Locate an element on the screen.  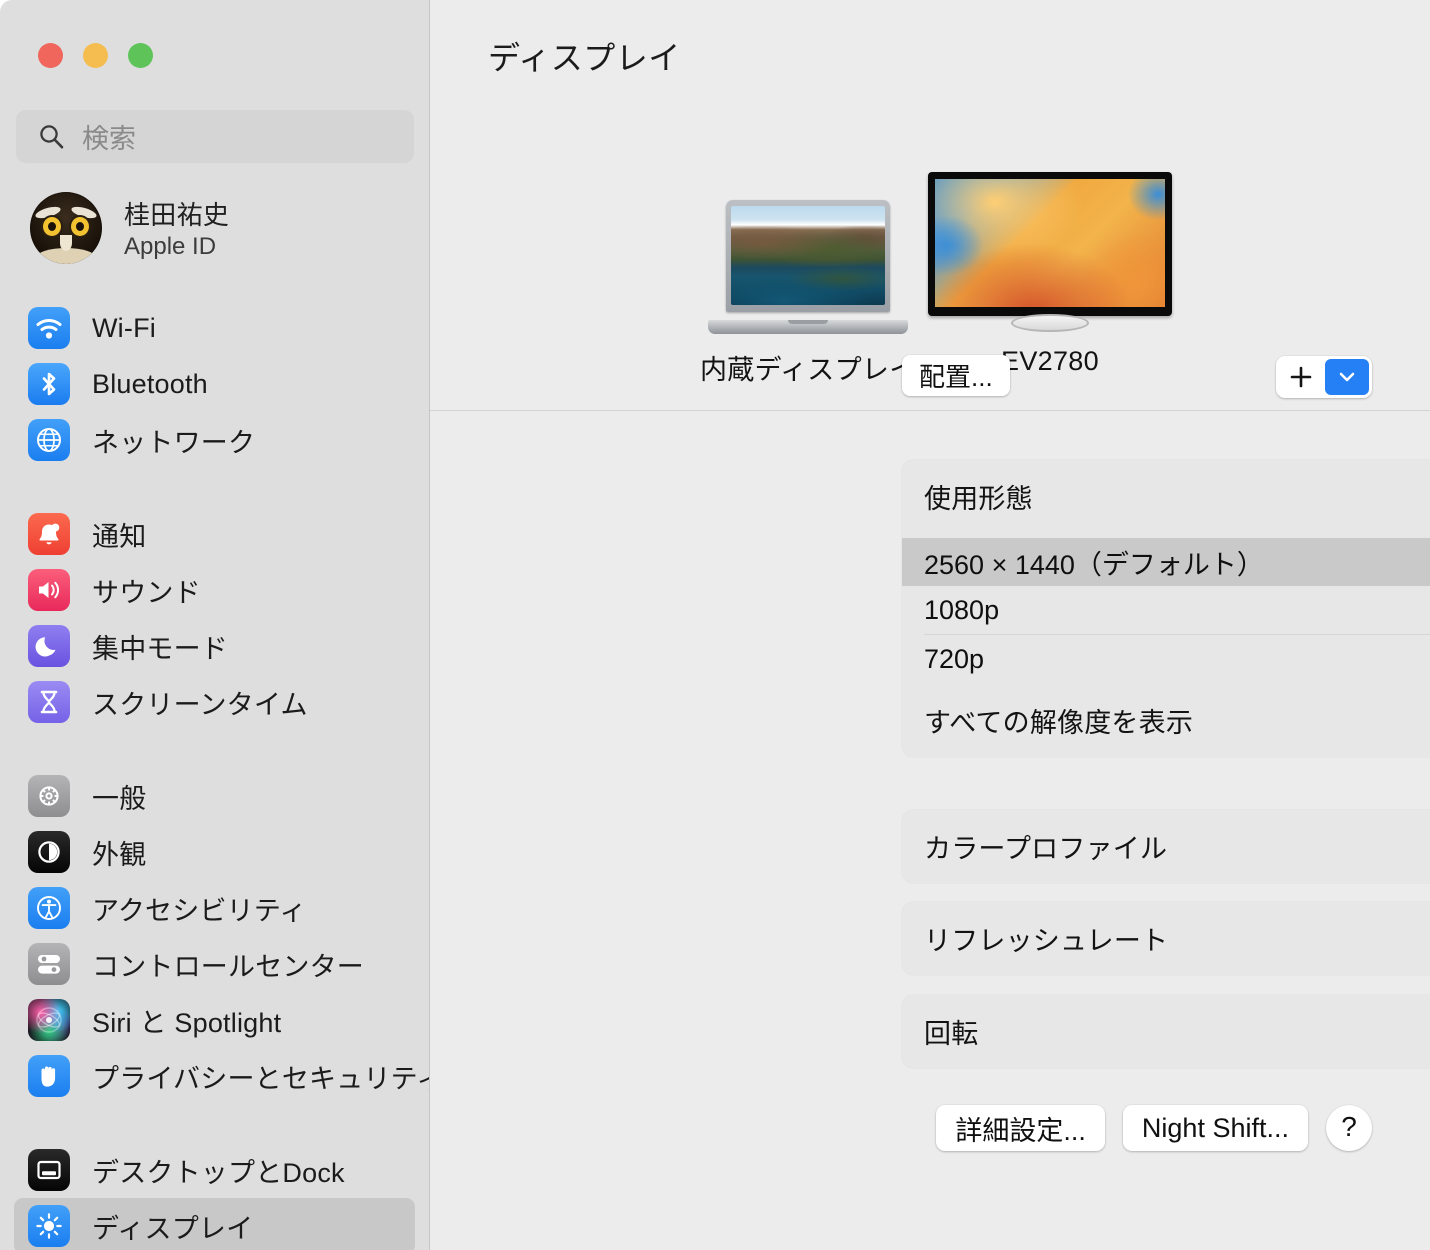
hourglass-icon is located at coordinates (49, 702).